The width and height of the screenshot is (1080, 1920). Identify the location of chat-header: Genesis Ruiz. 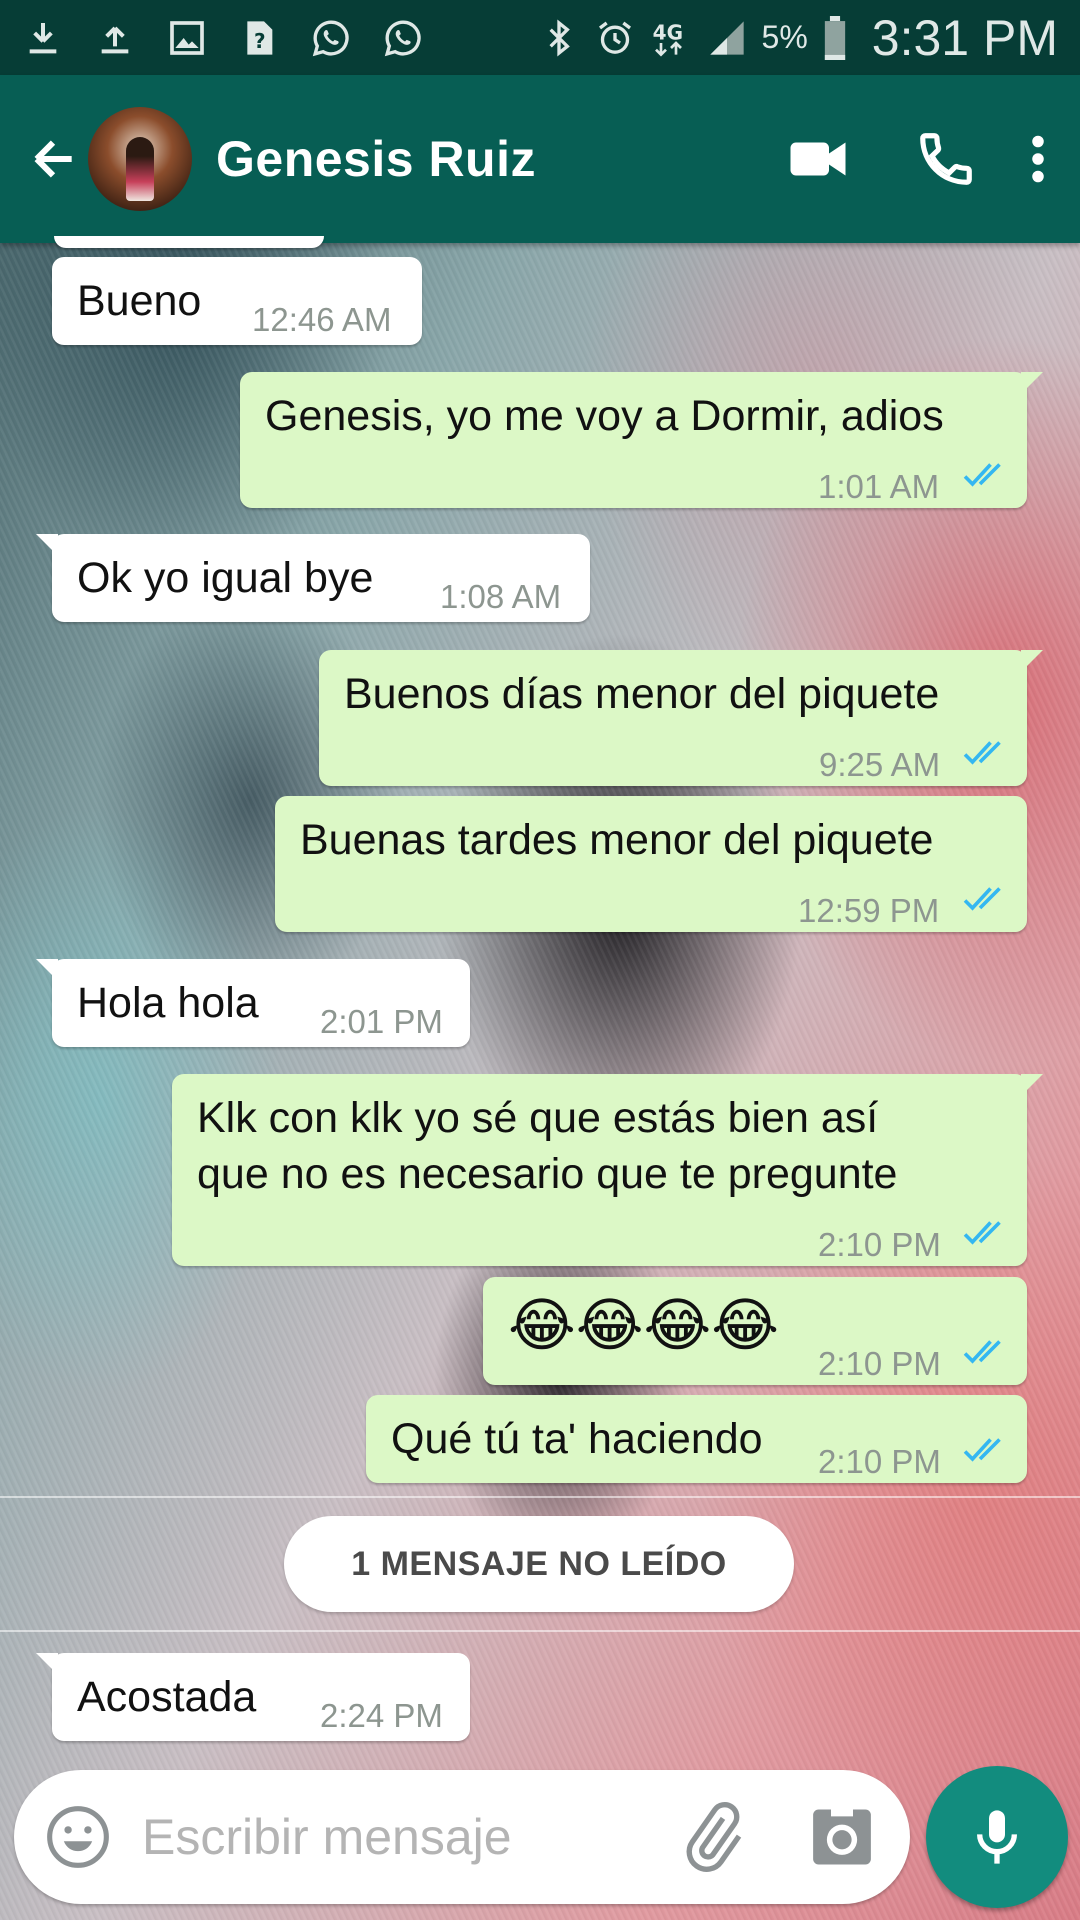
(540, 159).